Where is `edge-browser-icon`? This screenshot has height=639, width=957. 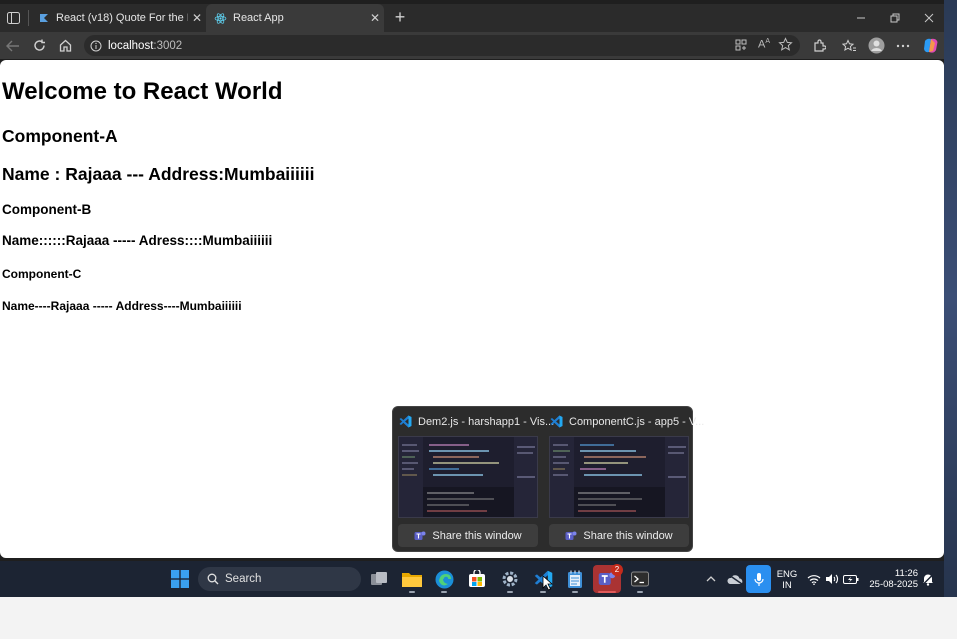
edge-browser-icon is located at coordinates (444, 579).